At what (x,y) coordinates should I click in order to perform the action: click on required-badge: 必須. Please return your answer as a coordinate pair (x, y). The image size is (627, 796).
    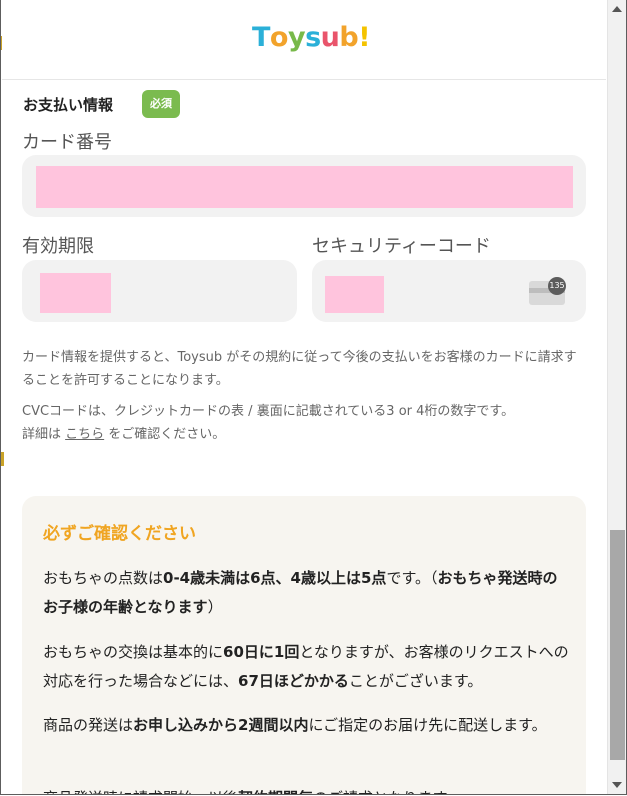
    Looking at the image, I should click on (161, 104).